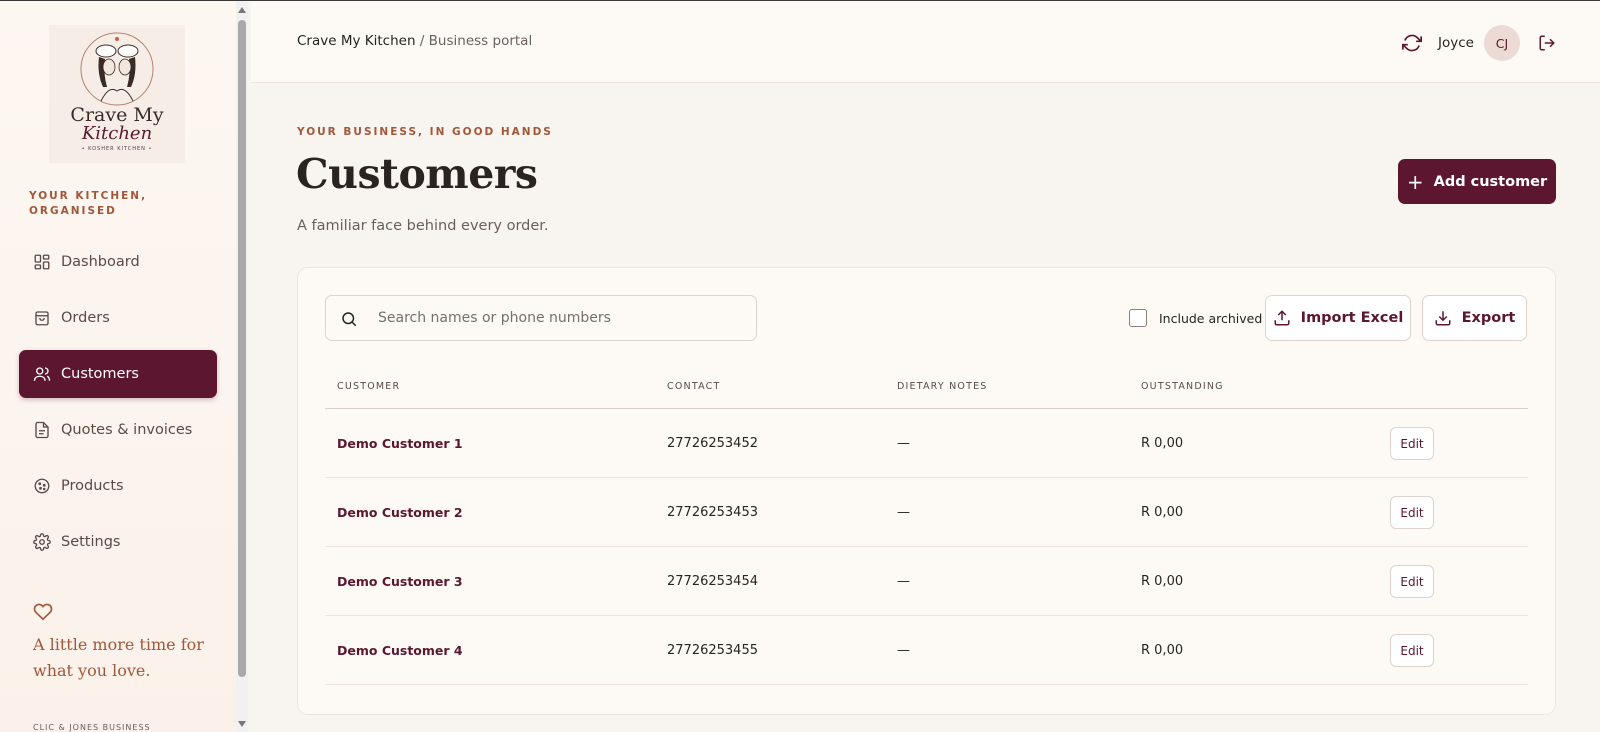  I want to click on sidebar-item-quotes-invoices: Quotes & invoices, so click(118, 430).